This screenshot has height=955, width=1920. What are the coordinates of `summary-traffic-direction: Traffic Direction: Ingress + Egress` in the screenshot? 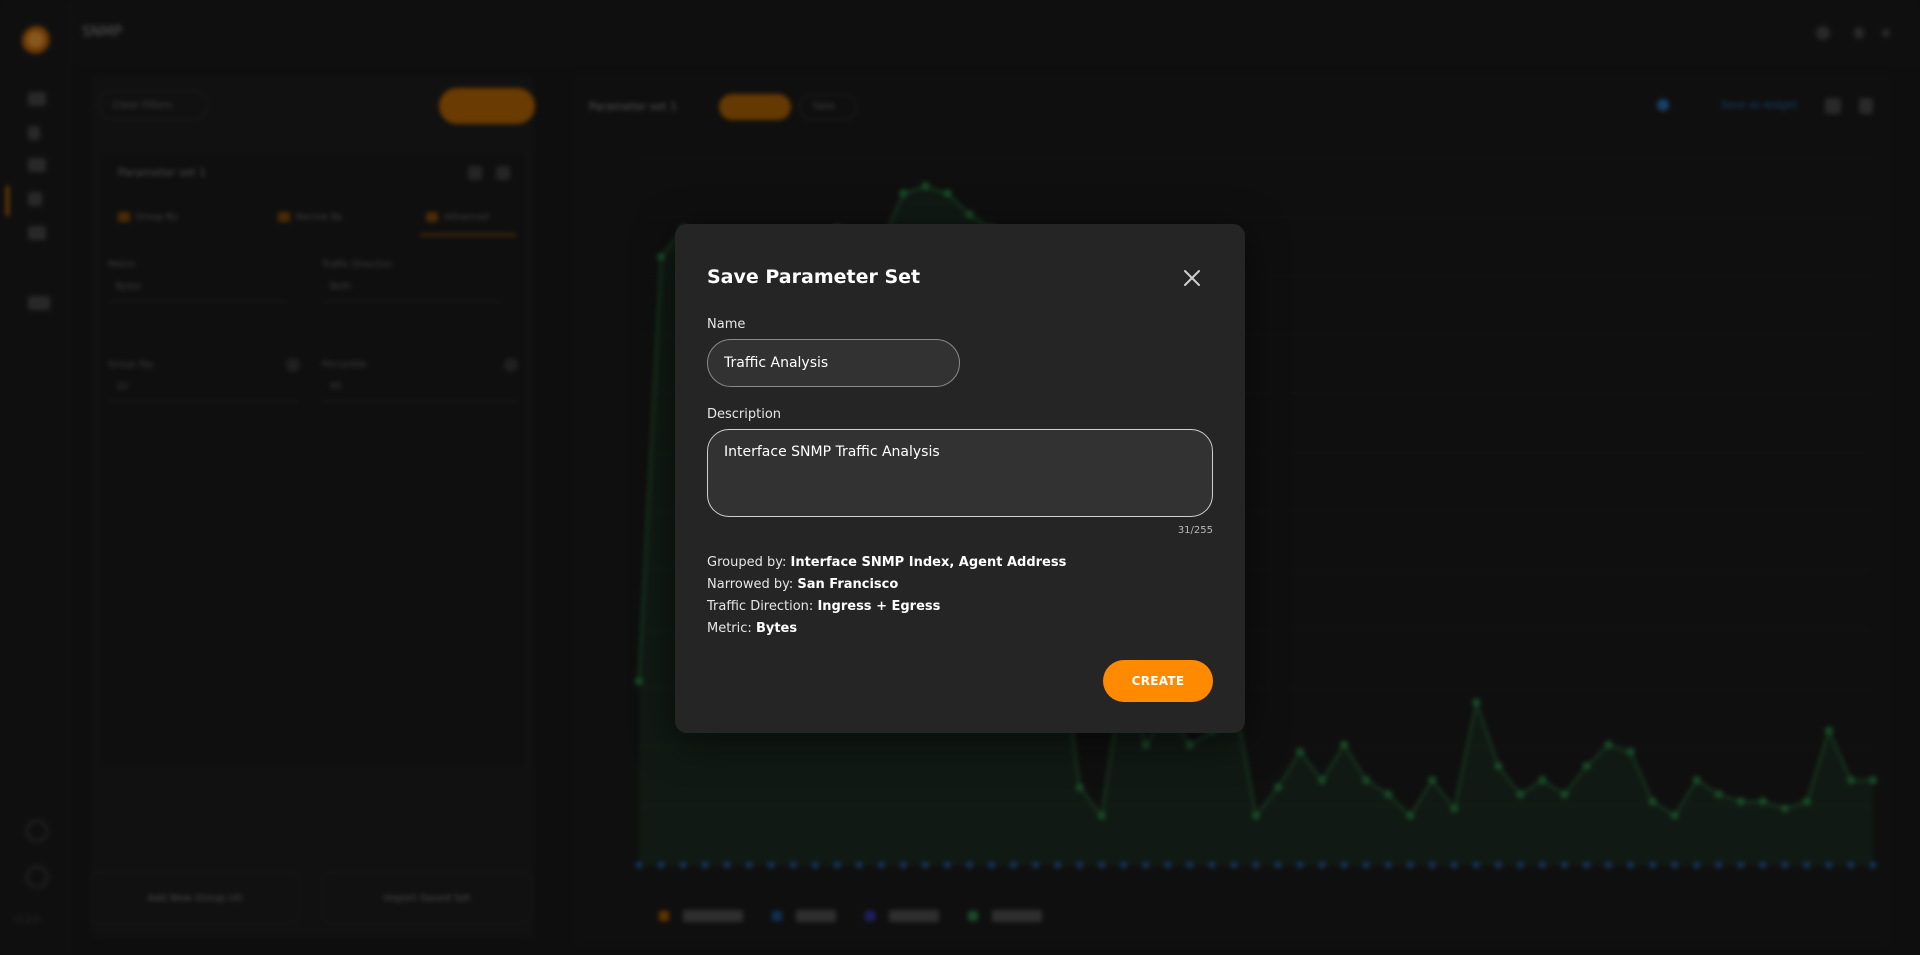 It's located at (824, 606).